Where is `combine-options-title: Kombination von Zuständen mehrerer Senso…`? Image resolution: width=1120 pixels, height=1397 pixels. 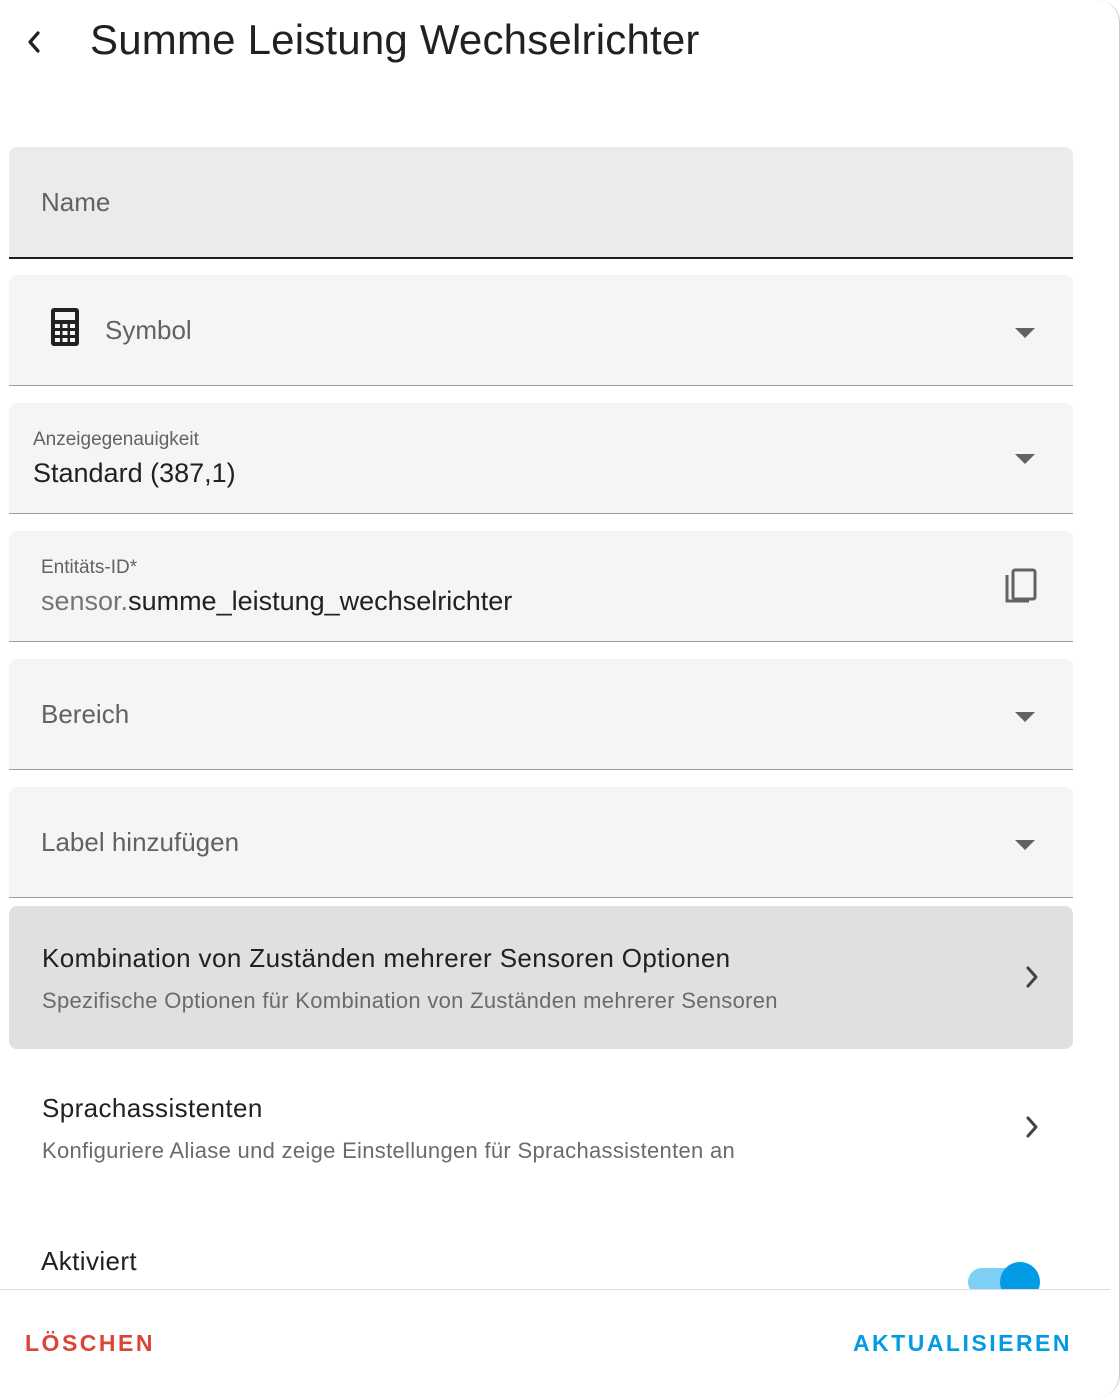 combine-options-title: Kombination von Zuständen mehrerer Senso… is located at coordinates (386, 958).